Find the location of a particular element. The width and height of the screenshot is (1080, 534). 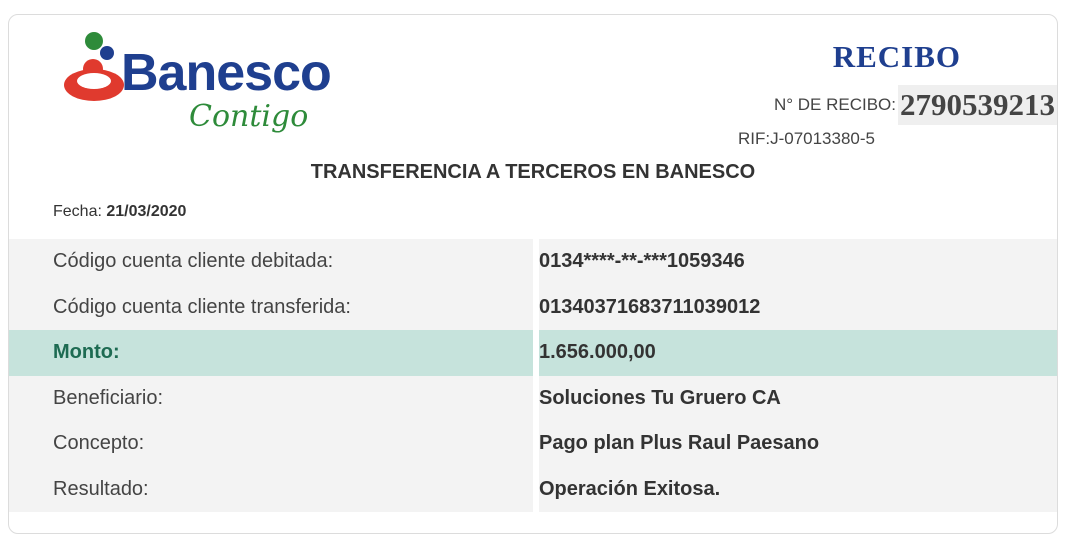

table-row: Beneficiario: Soluciones Tu Gruero CA is located at coordinates (533, 398).